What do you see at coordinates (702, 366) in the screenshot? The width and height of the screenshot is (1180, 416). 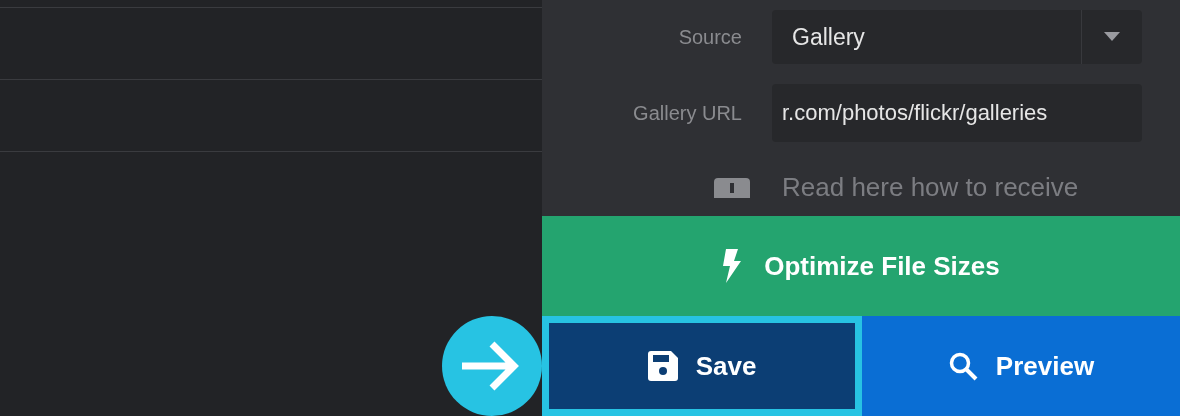 I see `save-button: Save` at bounding box center [702, 366].